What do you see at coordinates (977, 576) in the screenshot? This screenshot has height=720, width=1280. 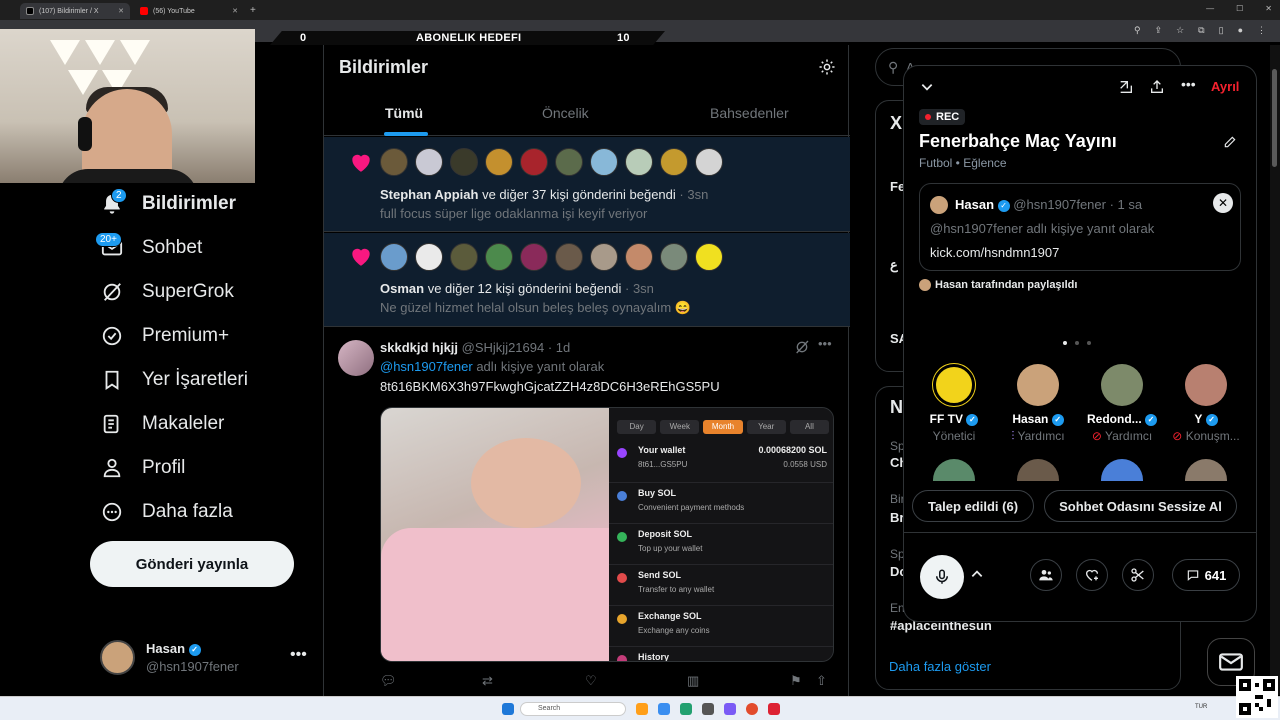 I see `chevron-up-icon` at bounding box center [977, 576].